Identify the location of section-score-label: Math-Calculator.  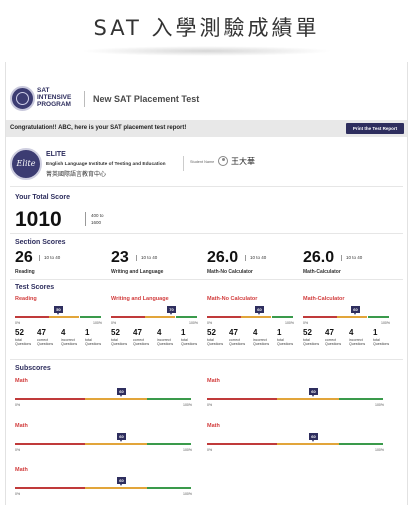
(322, 272).